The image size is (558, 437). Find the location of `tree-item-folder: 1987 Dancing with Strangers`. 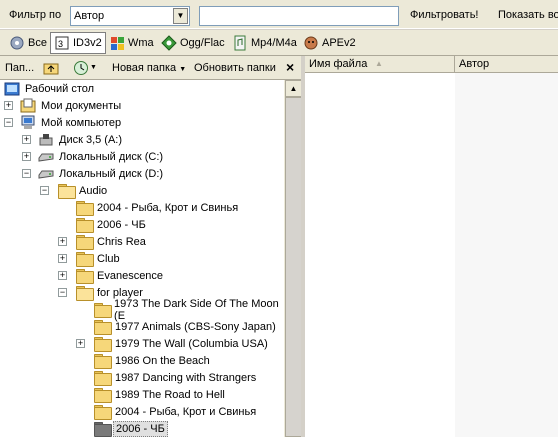

tree-item-folder: 1987 Dancing with Strangers is located at coordinates (176, 377).